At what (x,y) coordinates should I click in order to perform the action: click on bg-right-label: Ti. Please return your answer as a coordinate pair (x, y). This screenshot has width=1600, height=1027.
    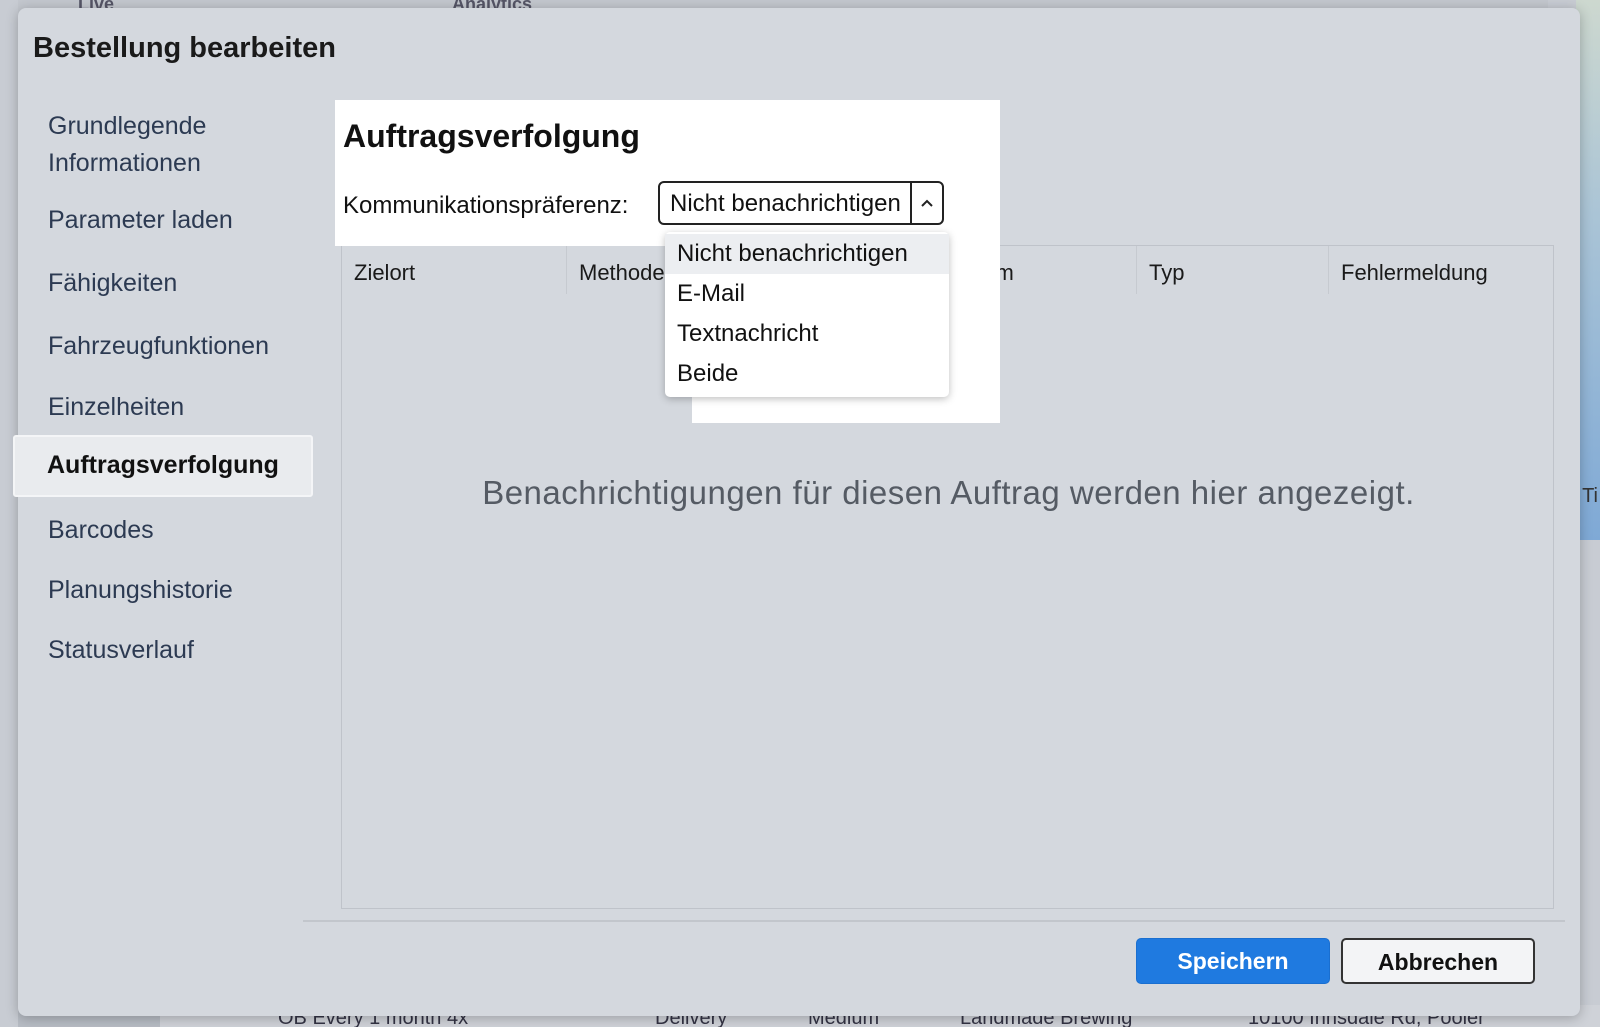
    Looking at the image, I should click on (1590, 496).